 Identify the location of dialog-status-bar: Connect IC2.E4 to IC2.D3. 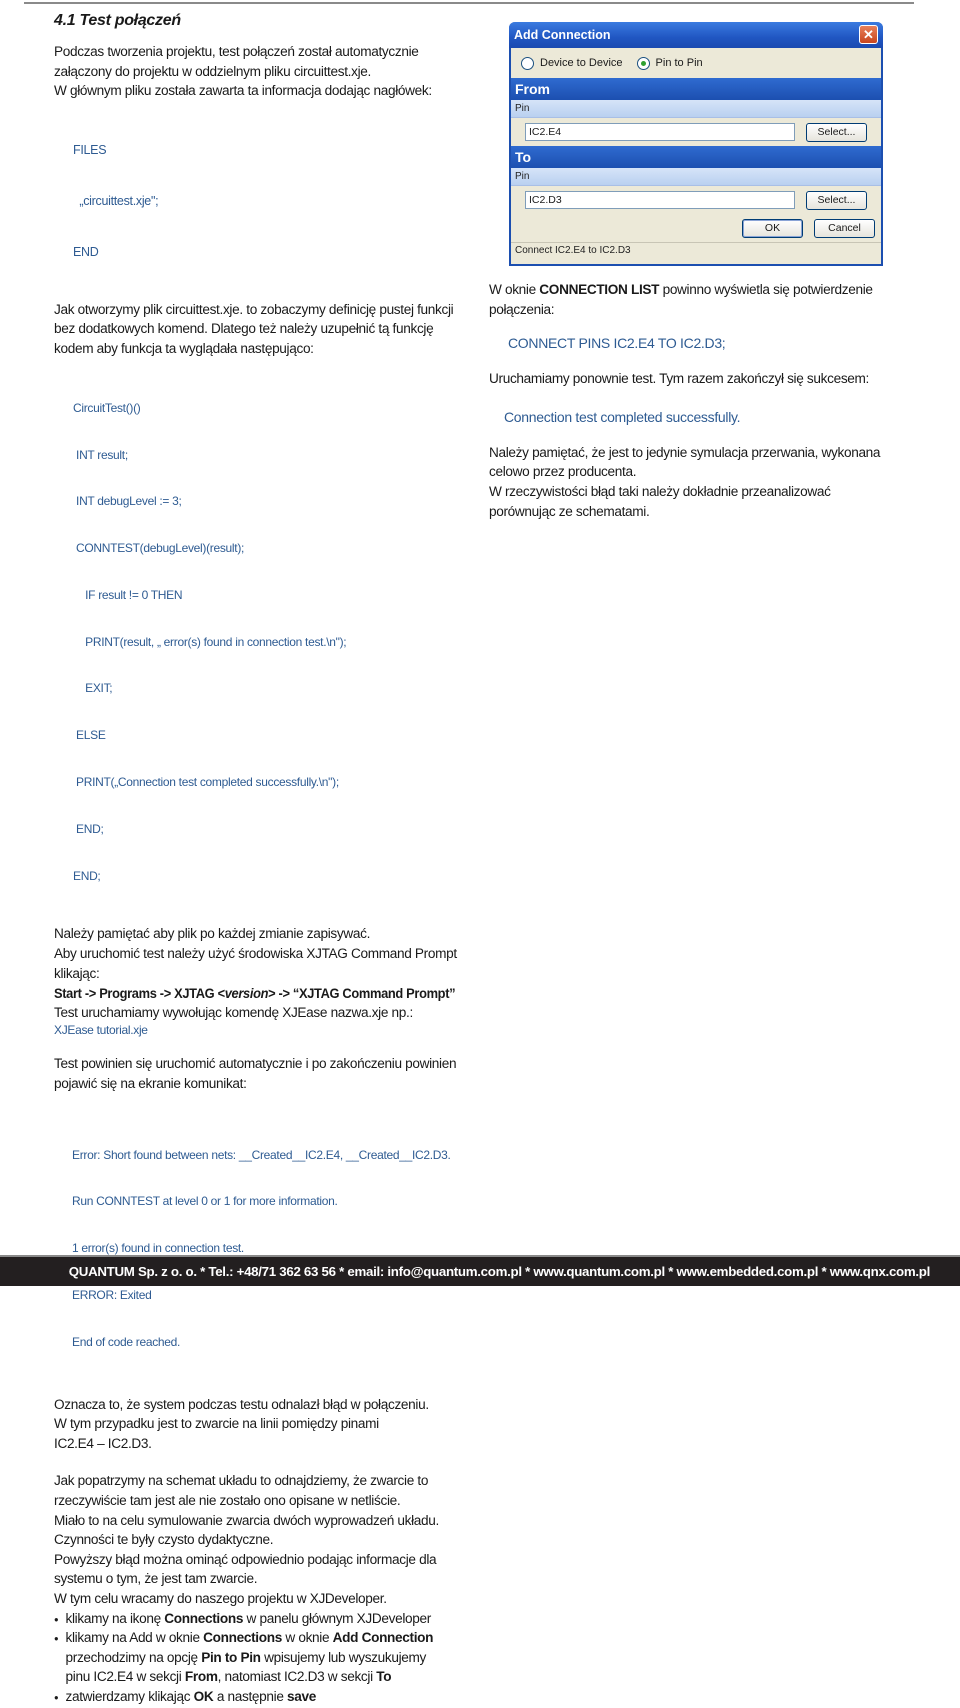
(696, 250).